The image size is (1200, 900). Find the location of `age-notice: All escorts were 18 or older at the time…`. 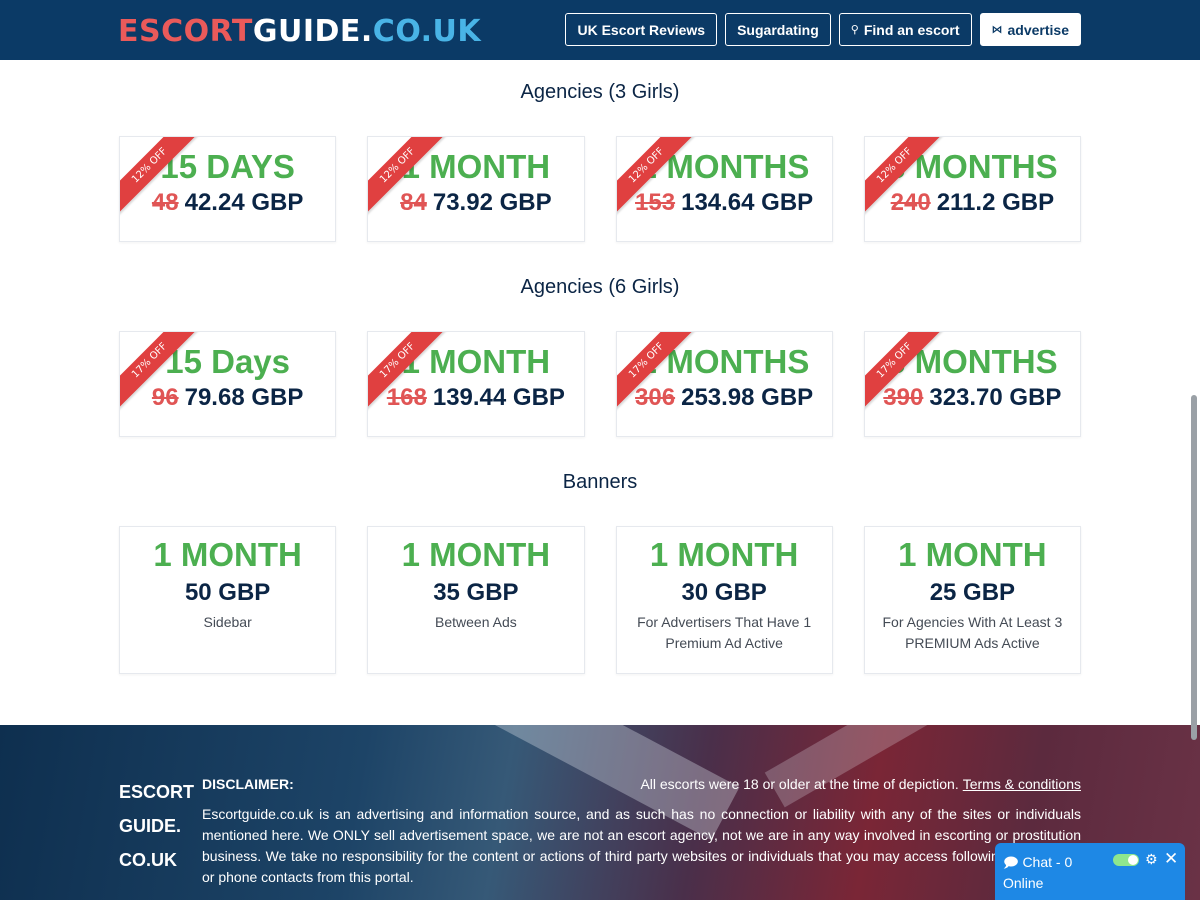

age-notice: All escorts were 18 or older at the time… is located at coordinates (860, 784).